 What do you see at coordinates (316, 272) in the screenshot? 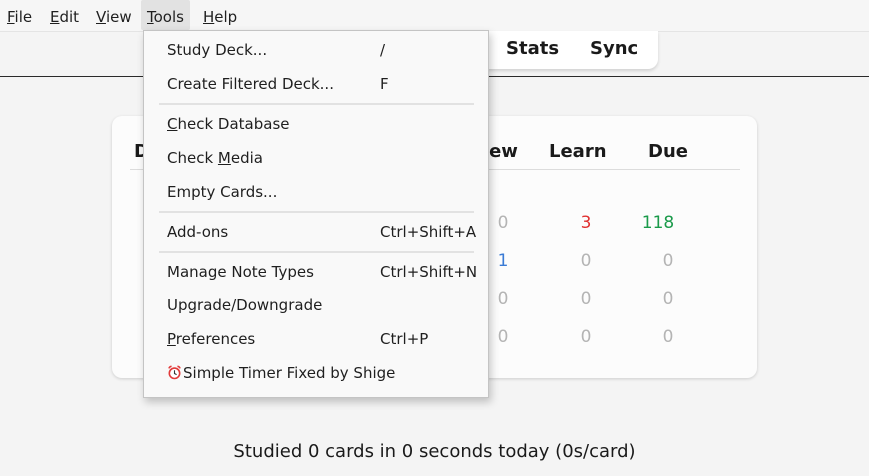
I see `menu-item-manage-note-types: Manage Note Types Ctrl+Shift+N` at bounding box center [316, 272].